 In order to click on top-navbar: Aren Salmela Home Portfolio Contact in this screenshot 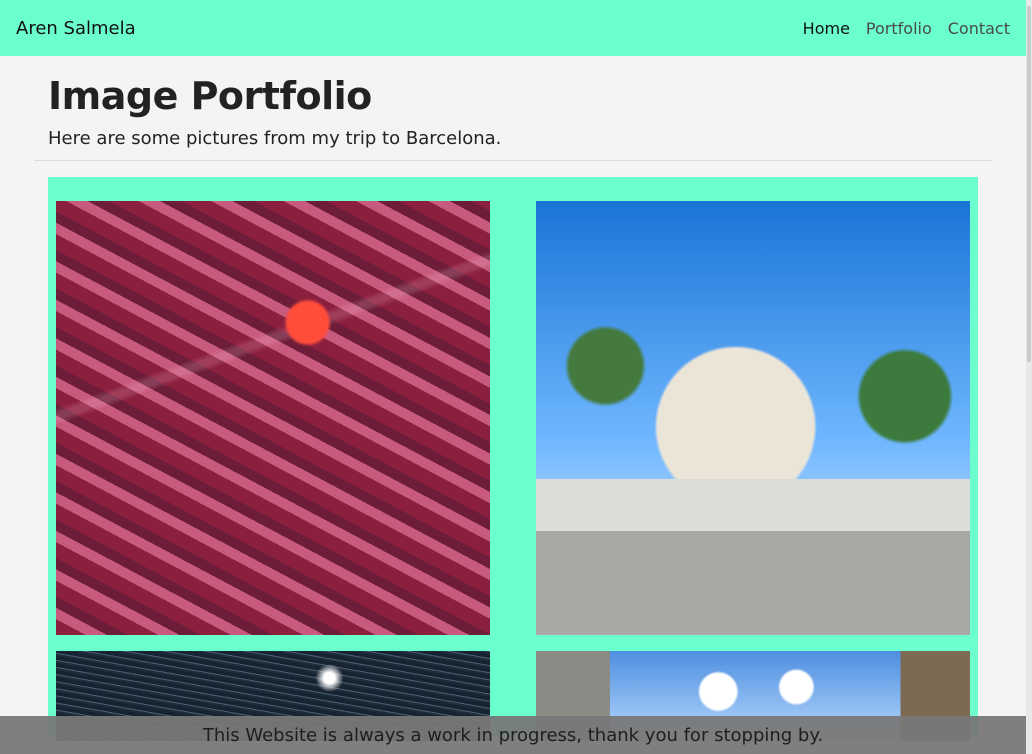, I will do `click(513, 28)`.